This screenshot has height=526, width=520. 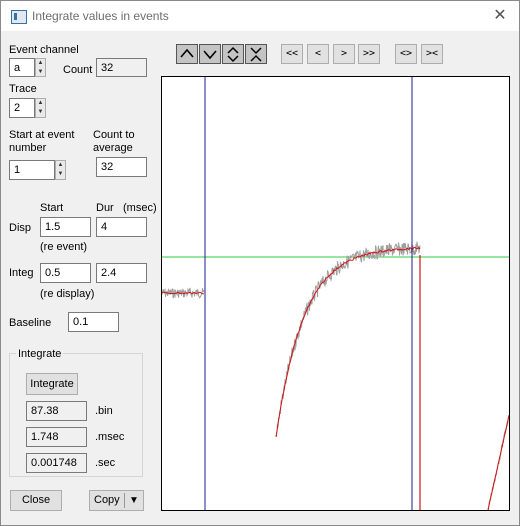 I want to click on integ-start-field: 0.5, so click(x=65, y=273).